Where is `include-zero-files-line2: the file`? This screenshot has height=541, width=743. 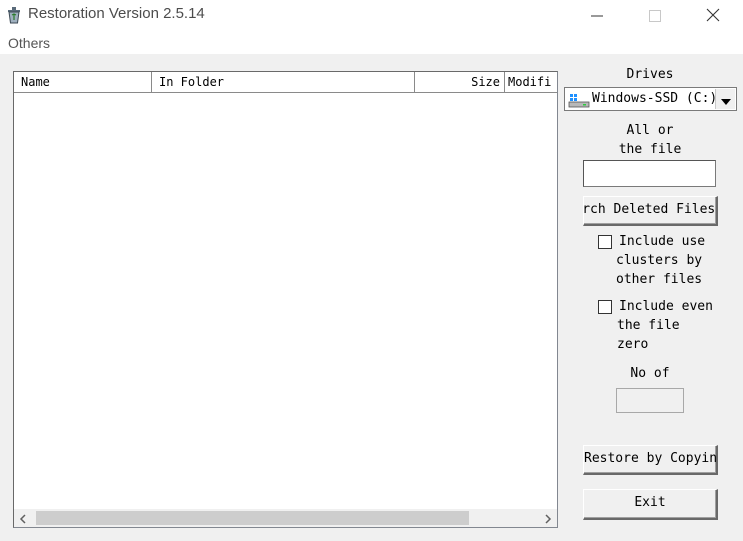
include-zero-files-line2: the file is located at coordinates (648, 325).